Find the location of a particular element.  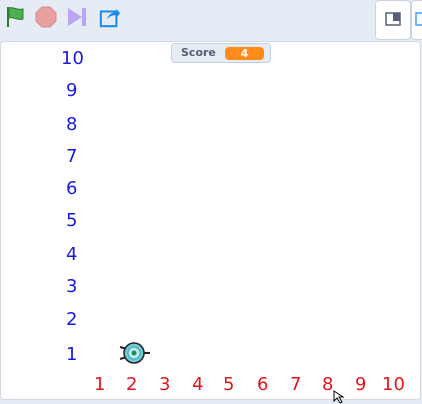

x-label-8: 8 is located at coordinates (328, 384).